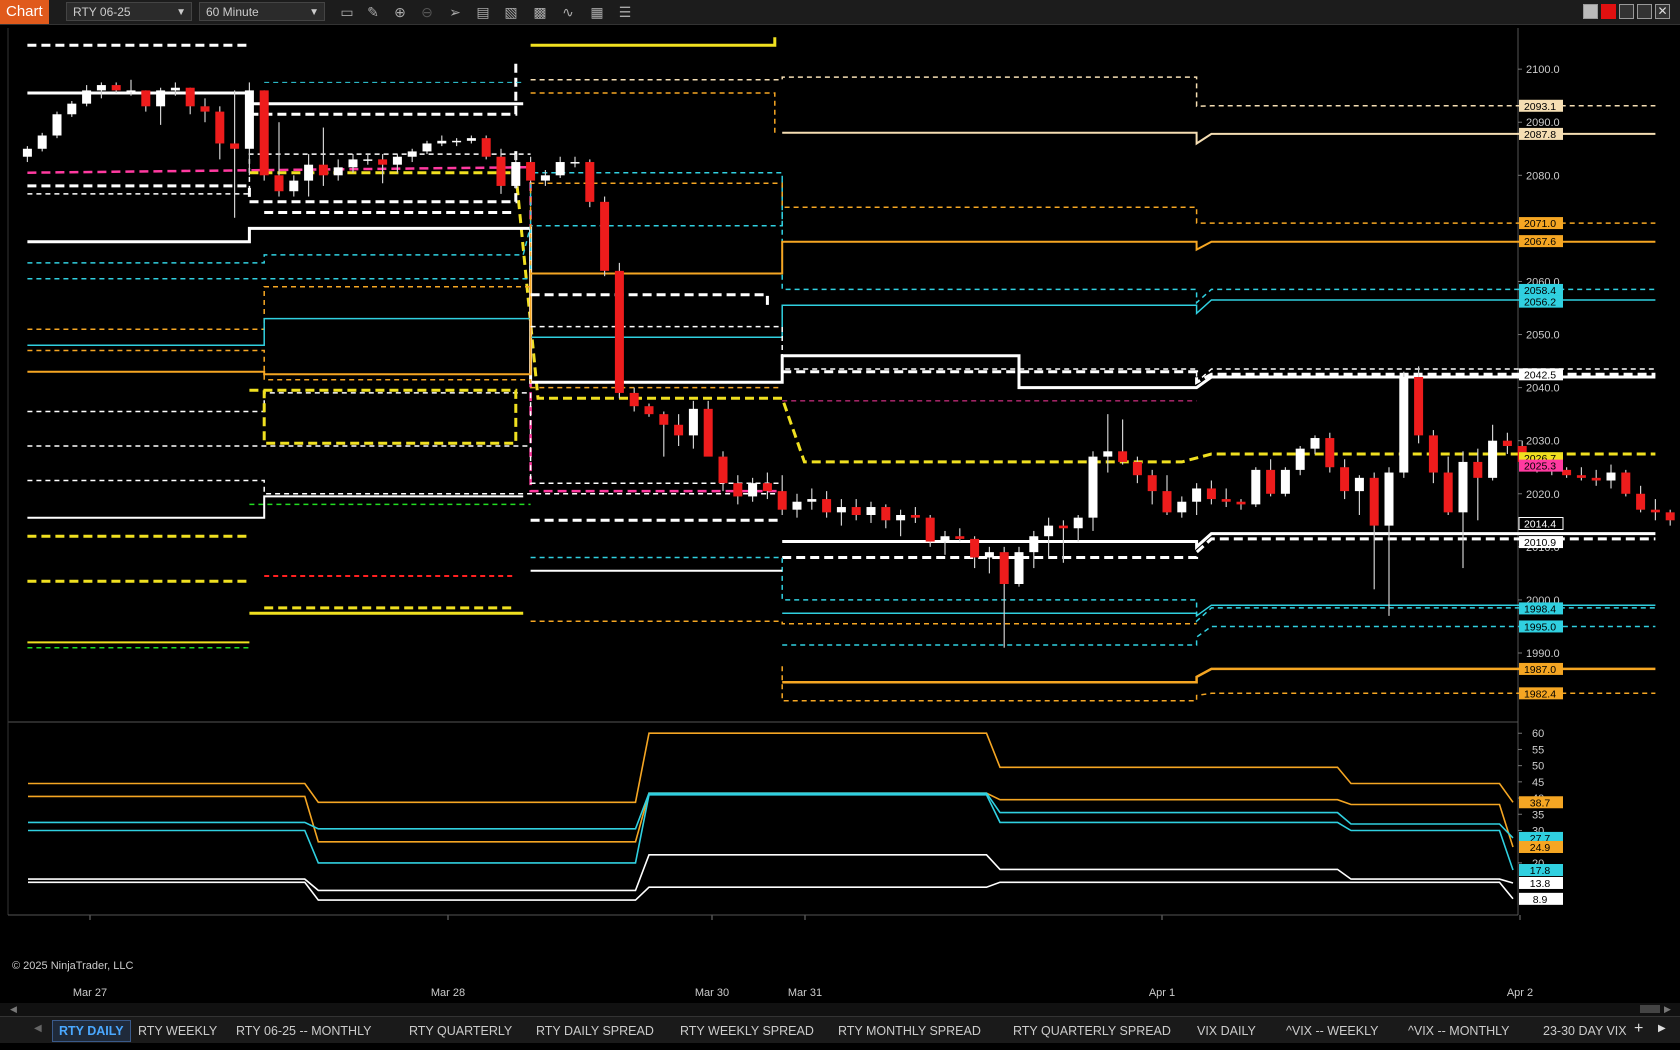 This screenshot has height=1050, width=1680. I want to click on price-tick-label: 2030.0, so click(1543, 442).